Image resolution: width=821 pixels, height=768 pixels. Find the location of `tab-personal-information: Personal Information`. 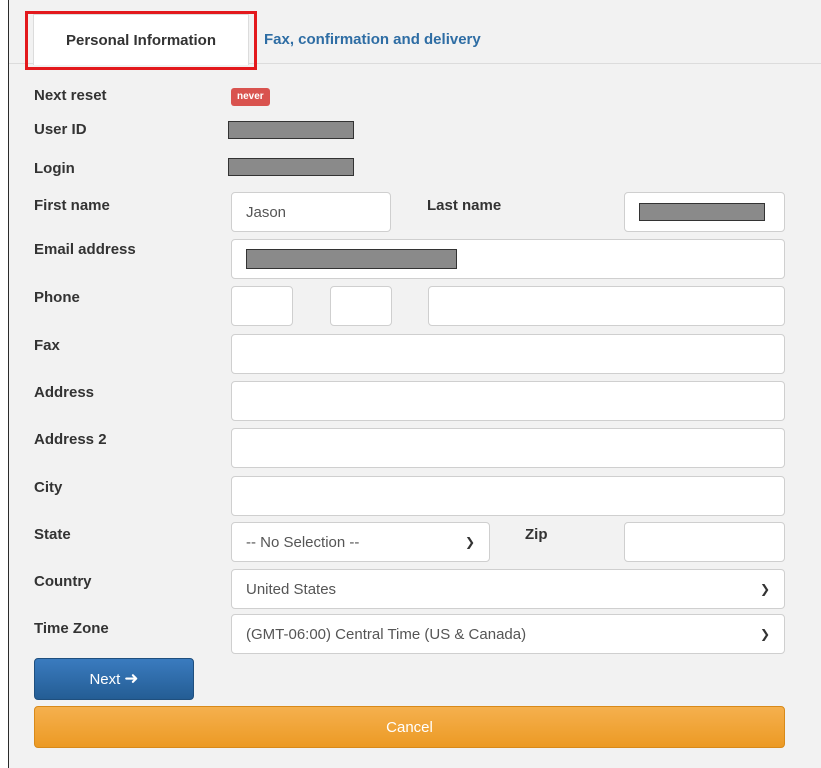

tab-personal-information: Personal Information is located at coordinates (141, 39).